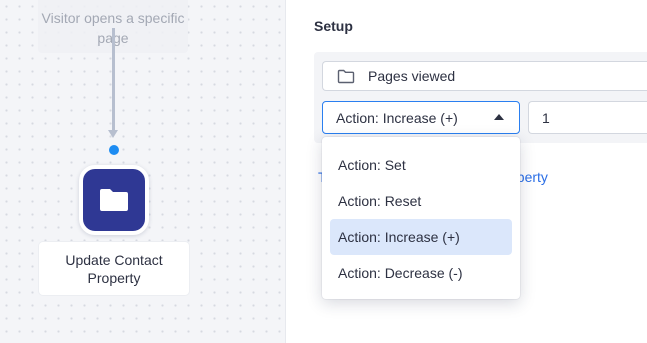 This screenshot has height=343, width=647. What do you see at coordinates (421, 165) in the screenshot?
I see `dropdown-option-set: Action: Set` at bounding box center [421, 165].